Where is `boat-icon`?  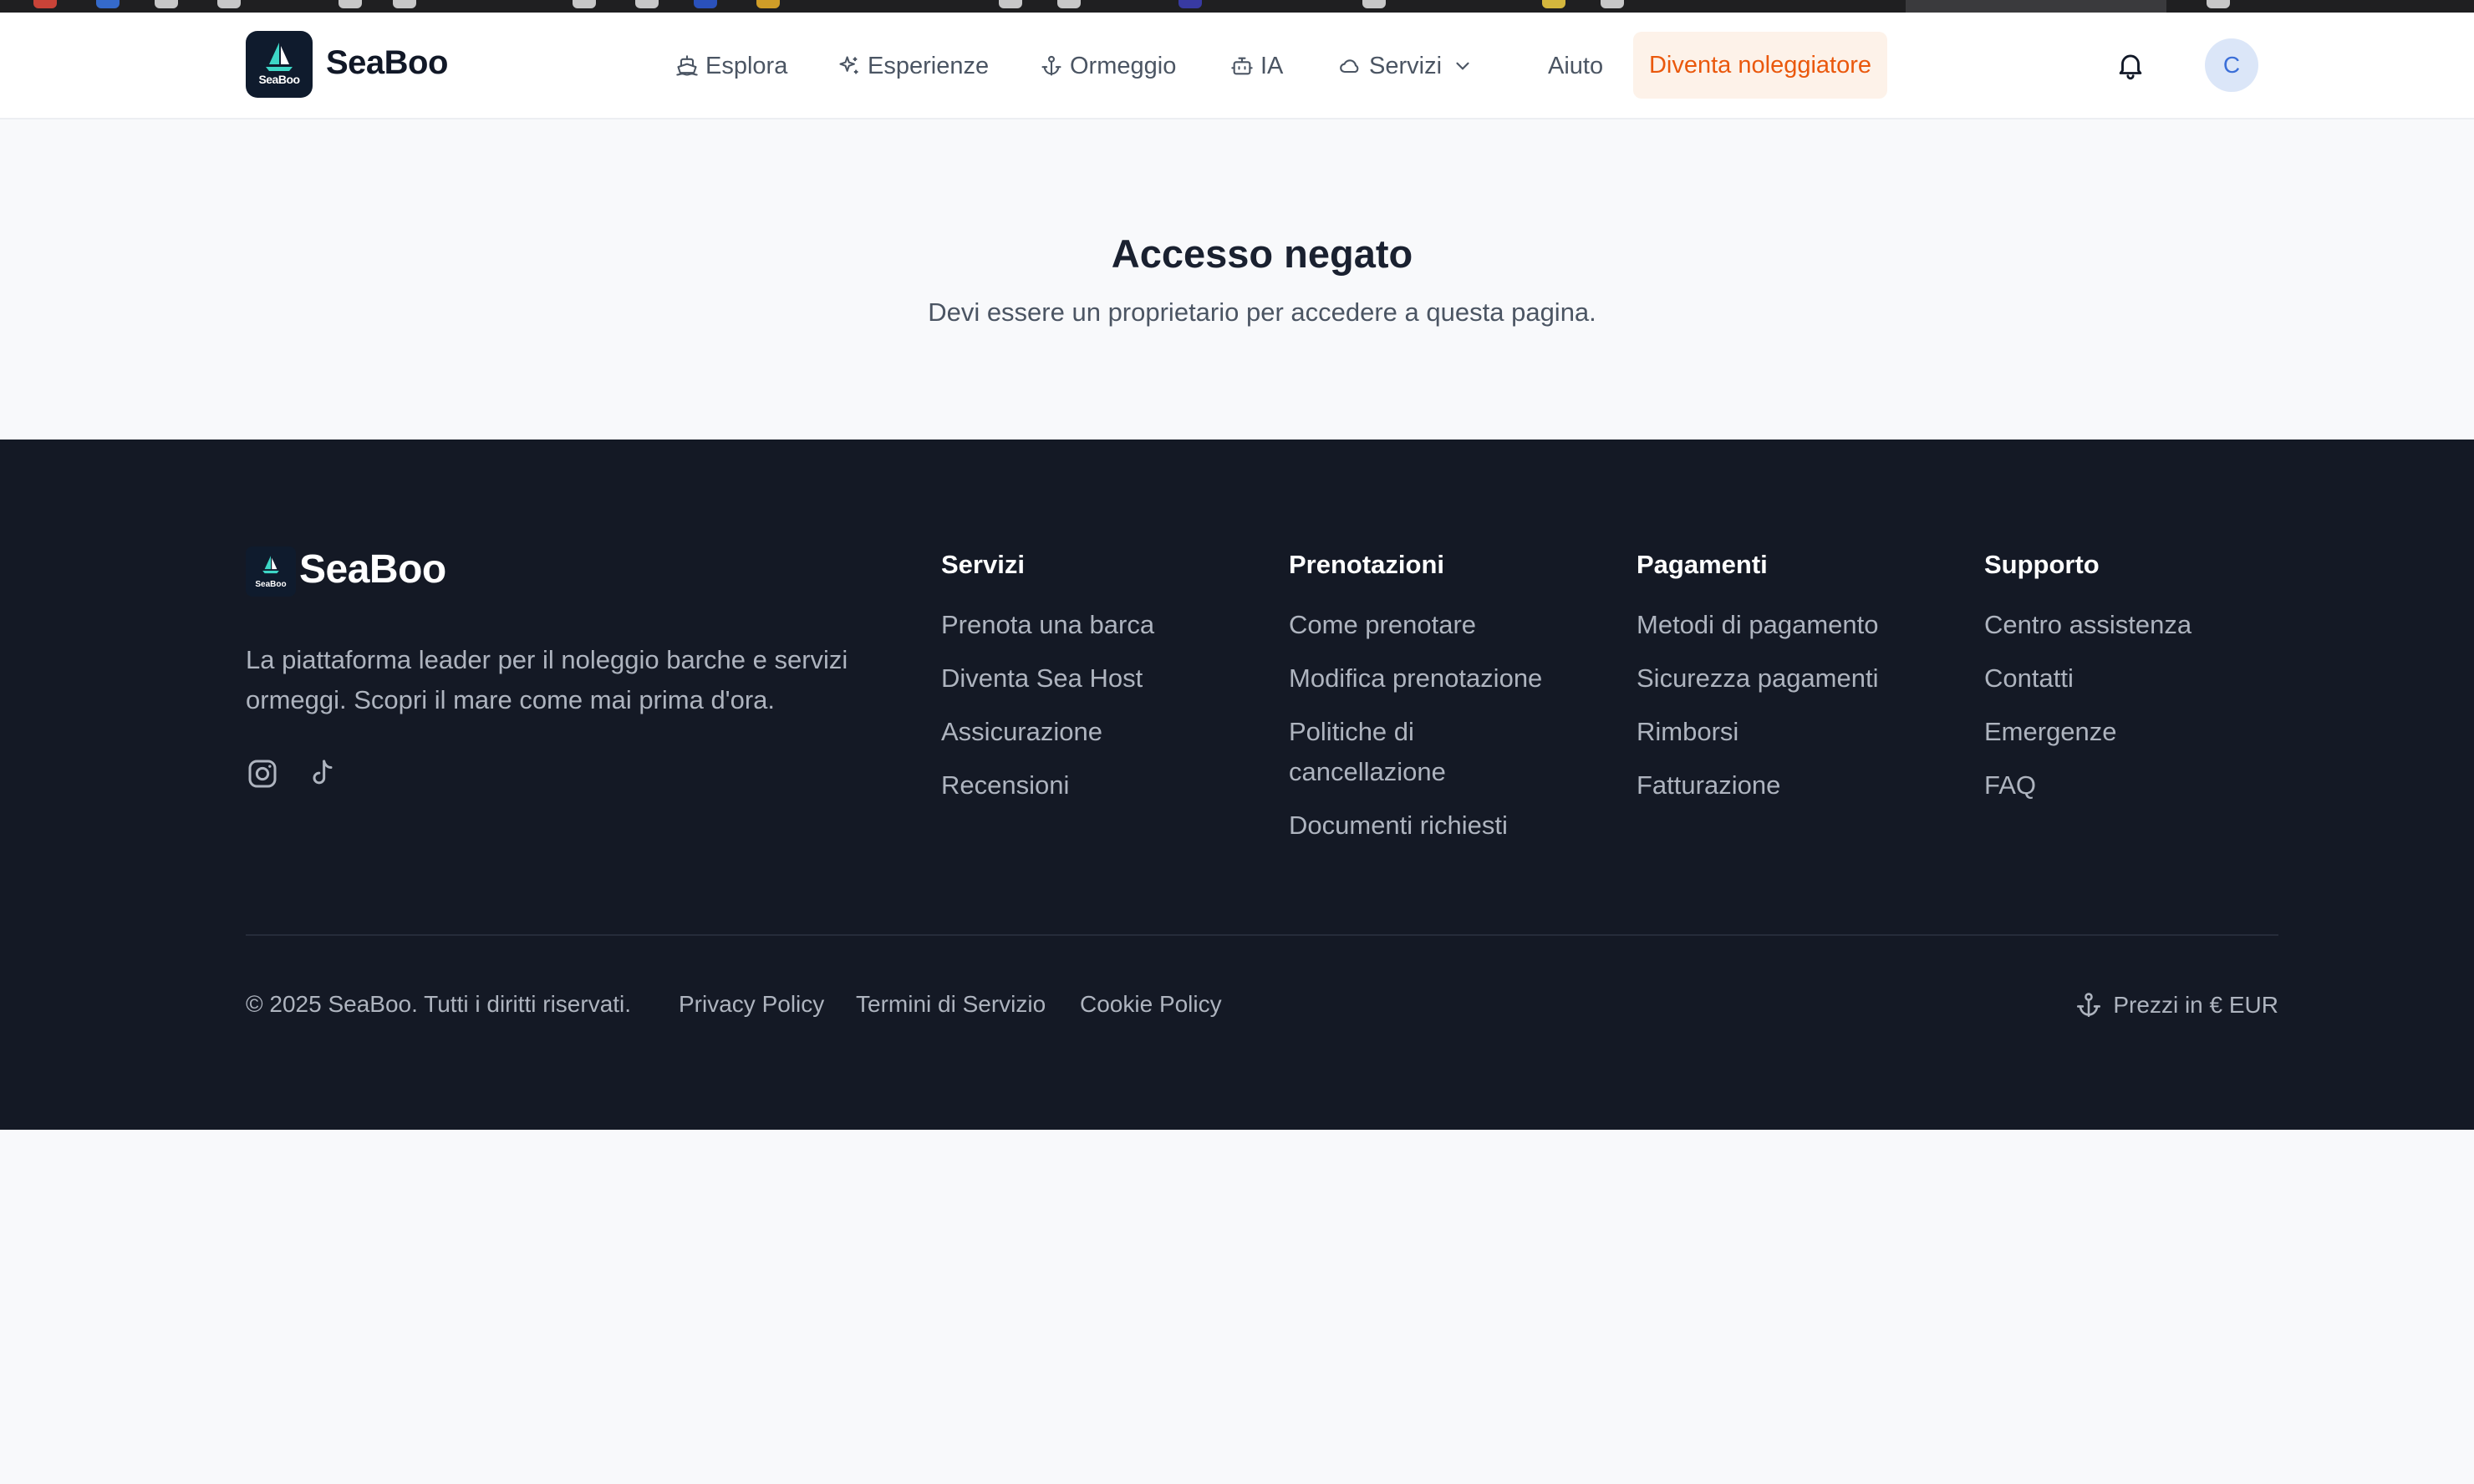
boat-icon is located at coordinates (687, 65).